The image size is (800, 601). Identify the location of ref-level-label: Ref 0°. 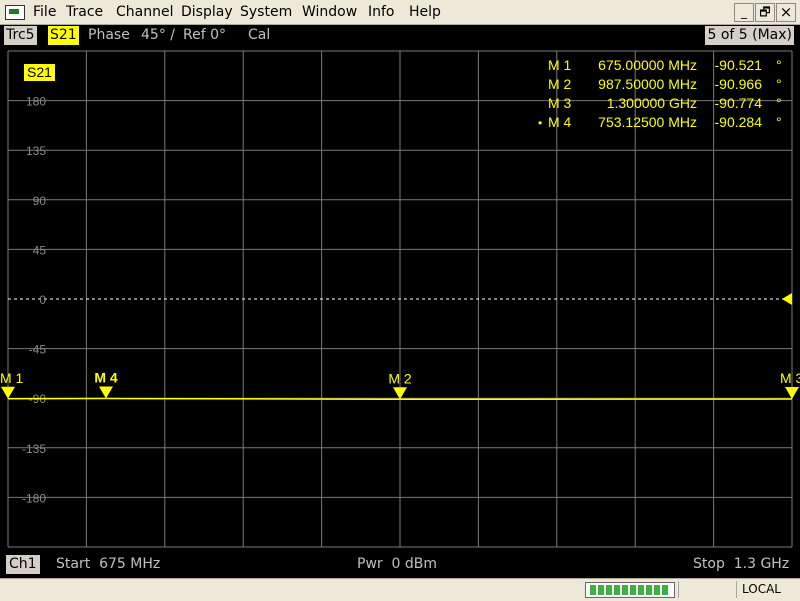
(204, 35).